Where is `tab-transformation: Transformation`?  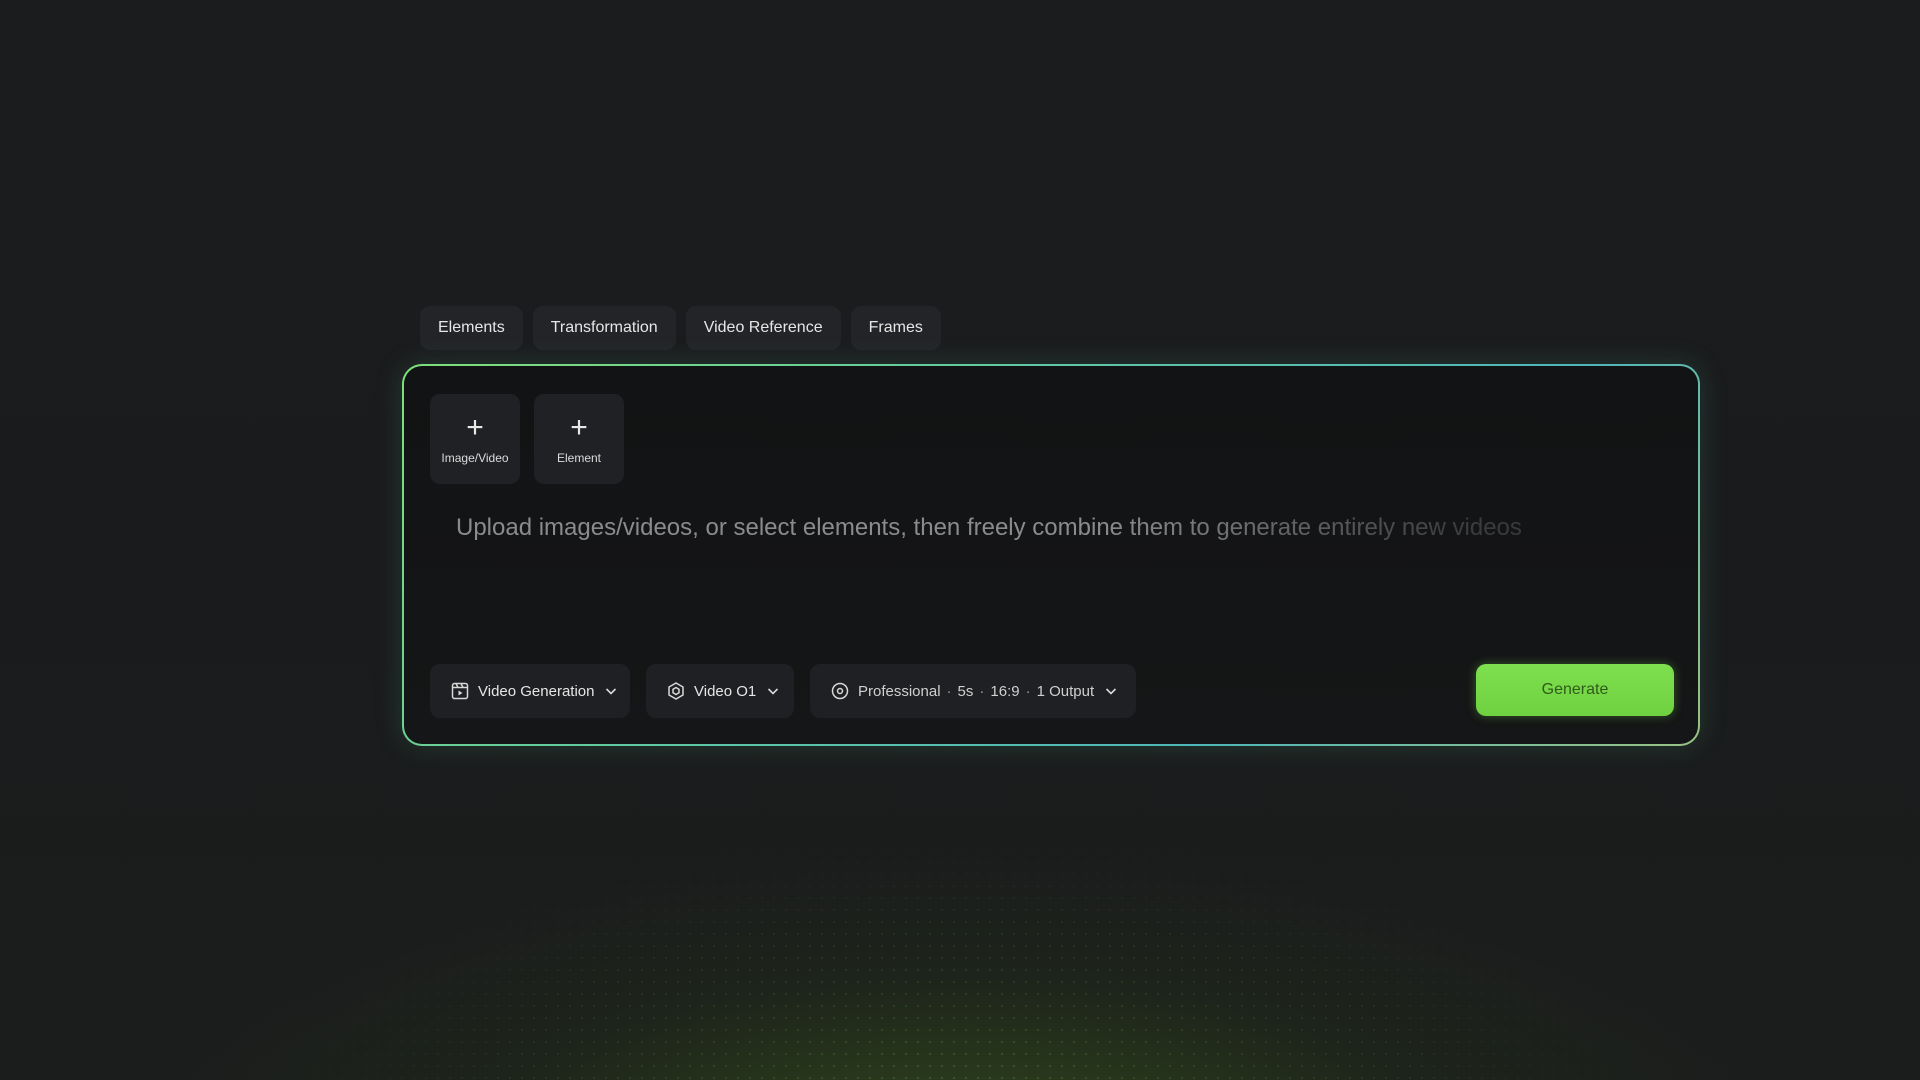
tab-transformation: Transformation is located at coordinates (604, 328).